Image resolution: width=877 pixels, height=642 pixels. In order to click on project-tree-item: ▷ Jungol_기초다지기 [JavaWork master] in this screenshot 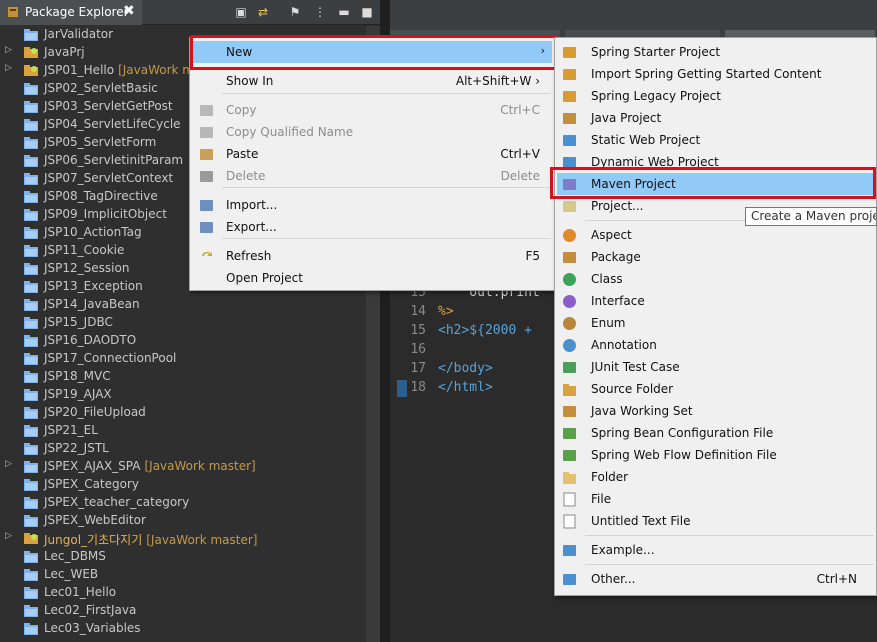, I will do `click(183, 539)`.